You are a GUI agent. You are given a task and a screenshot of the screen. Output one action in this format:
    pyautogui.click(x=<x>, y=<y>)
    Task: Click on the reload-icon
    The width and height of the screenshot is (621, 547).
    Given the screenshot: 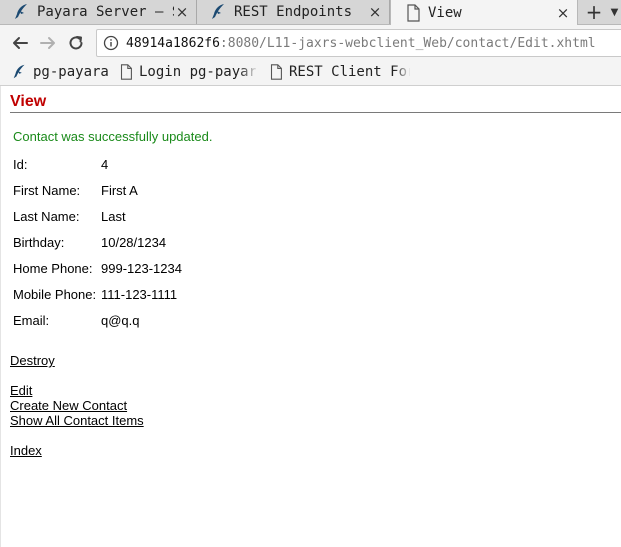 What is the action you would take?
    pyautogui.click(x=76, y=43)
    